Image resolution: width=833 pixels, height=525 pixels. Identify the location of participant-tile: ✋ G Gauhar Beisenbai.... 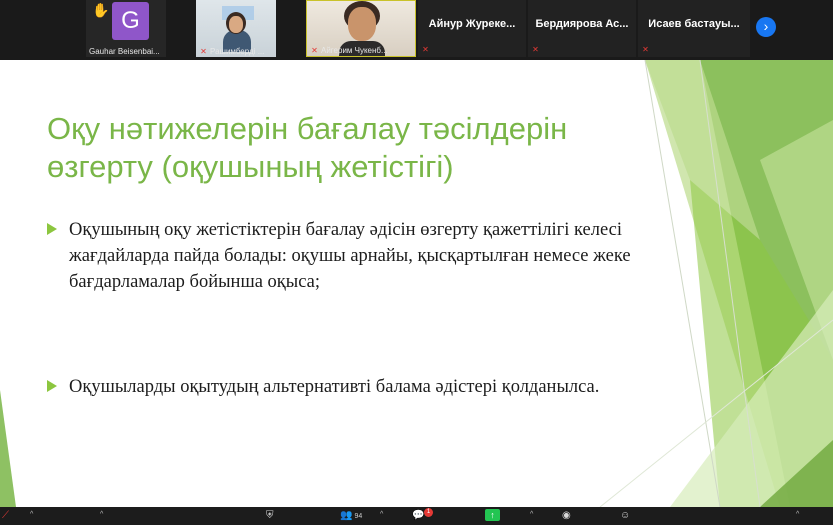
(126, 28).